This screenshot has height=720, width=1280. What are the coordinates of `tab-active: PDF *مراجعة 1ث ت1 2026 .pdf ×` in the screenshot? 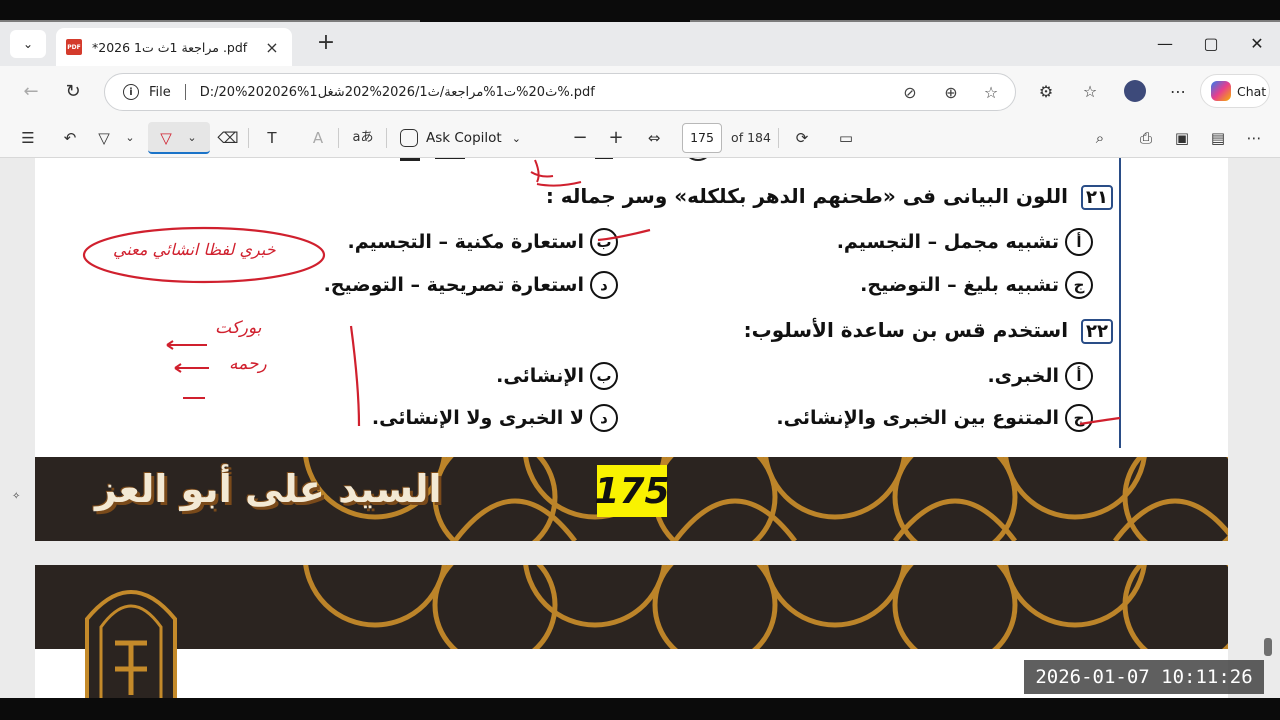 It's located at (174, 47).